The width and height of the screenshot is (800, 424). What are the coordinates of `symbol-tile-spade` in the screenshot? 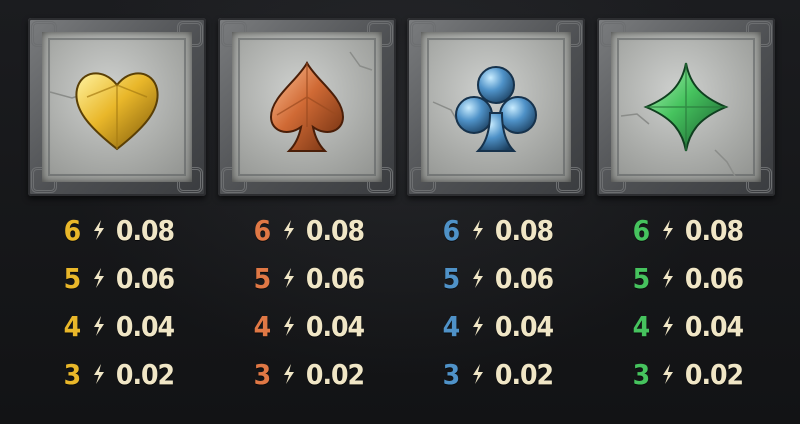 It's located at (307, 107).